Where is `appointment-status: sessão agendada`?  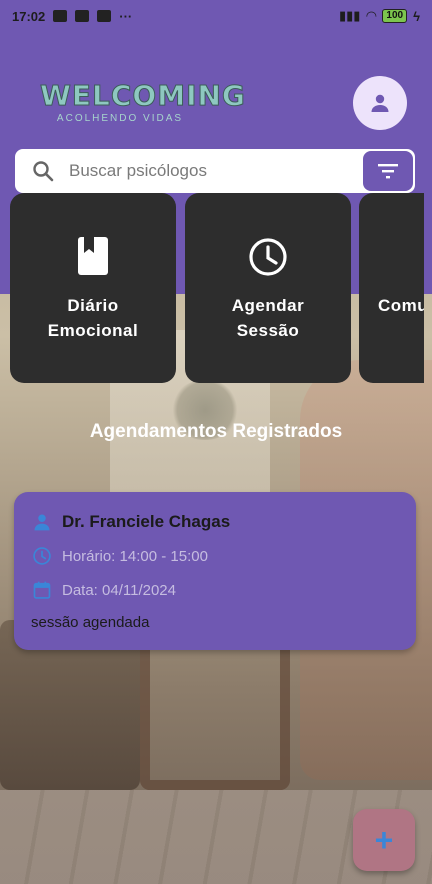
appointment-status: sessão agendada is located at coordinates (90, 622).